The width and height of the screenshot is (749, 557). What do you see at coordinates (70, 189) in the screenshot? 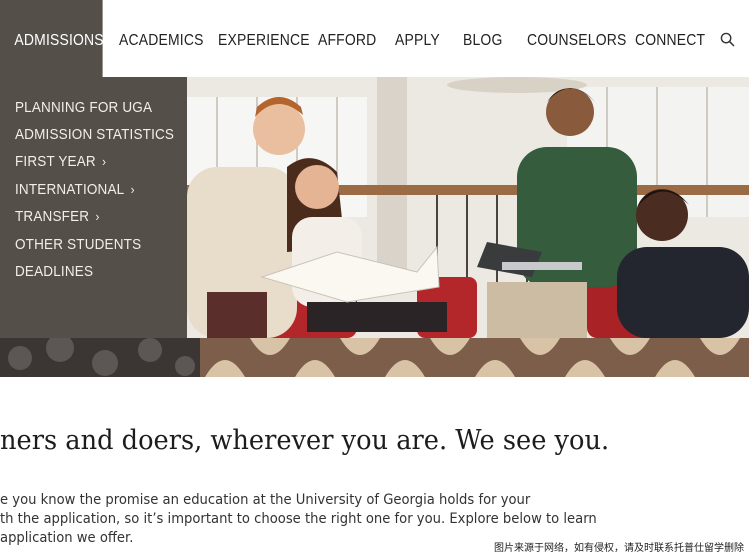
I see `dropdown-item-label: INTERNATIONAL` at bounding box center [70, 189].